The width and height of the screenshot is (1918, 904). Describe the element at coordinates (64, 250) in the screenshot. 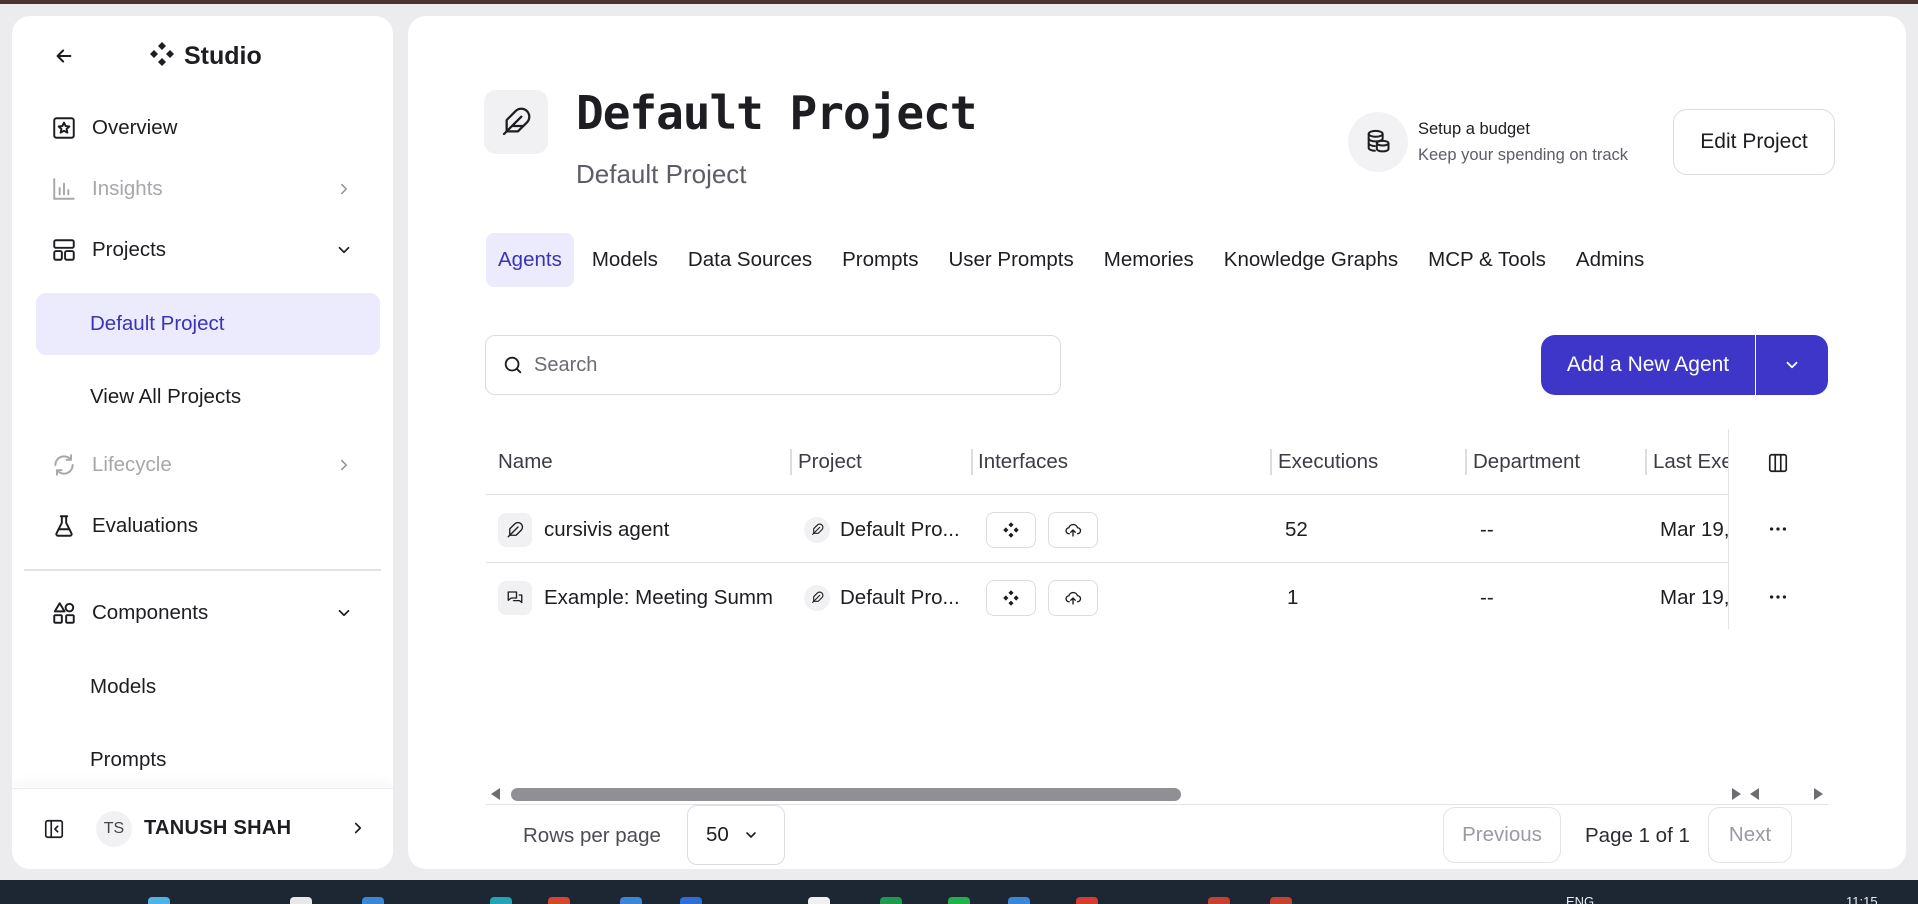

I see `projects-icon` at that location.